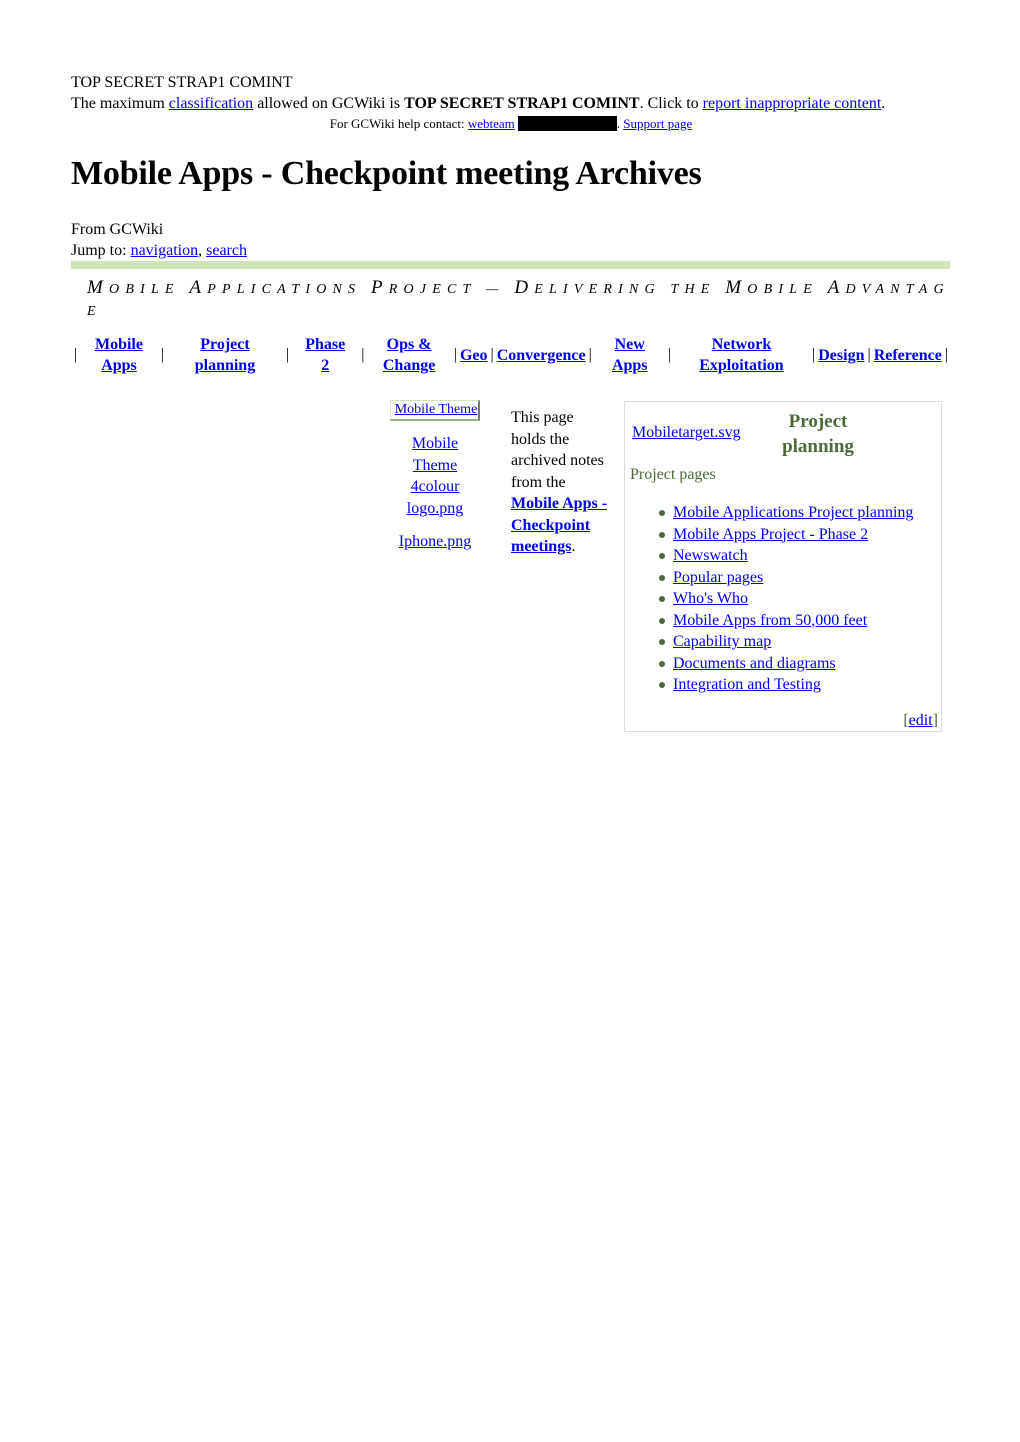 The image size is (1020, 1442). Describe the element at coordinates (409, 365) in the screenshot. I see `nav-link-line: Change` at that location.